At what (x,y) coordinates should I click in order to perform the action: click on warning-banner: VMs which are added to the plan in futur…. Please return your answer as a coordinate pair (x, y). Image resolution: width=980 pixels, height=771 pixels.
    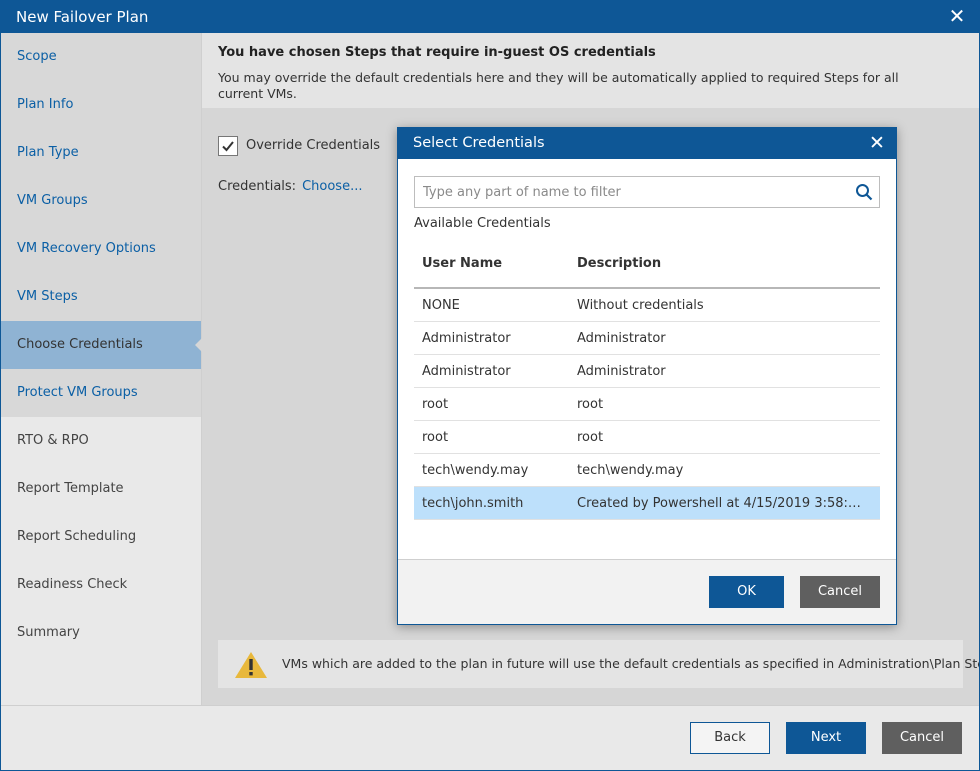
    Looking at the image, I should click on (599, 664).